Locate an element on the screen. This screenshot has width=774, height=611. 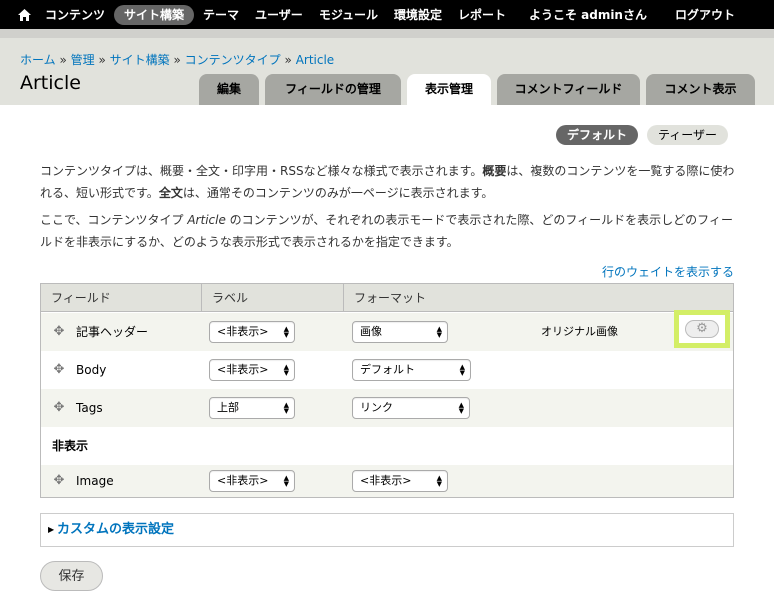
table-row: ✥ 記事ヘッダー <非表示> ▲ ▼ 画像 ▲ ▼ オリジナル画像 is located at coordinates (387, 332).